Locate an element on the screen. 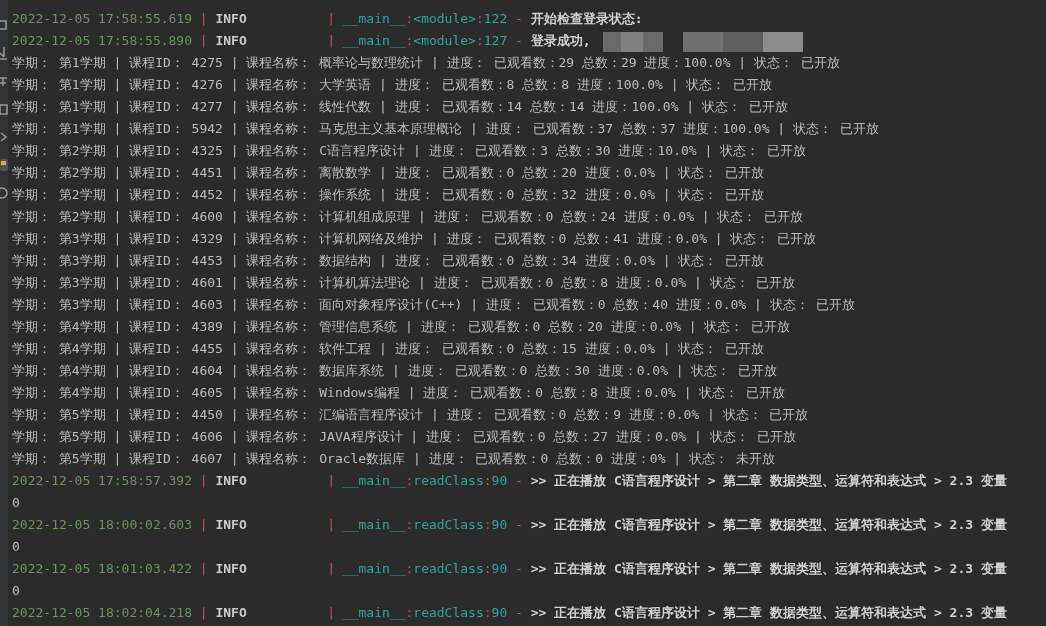  output-line: 学期： 第5学期 | 课程ID： 4606 | 课程名称： JAVA程序设计 | 进度： 已观看数：0 总数：27 进度：0.0% | 状态： 已开放 is located at coordinates (404, 436).